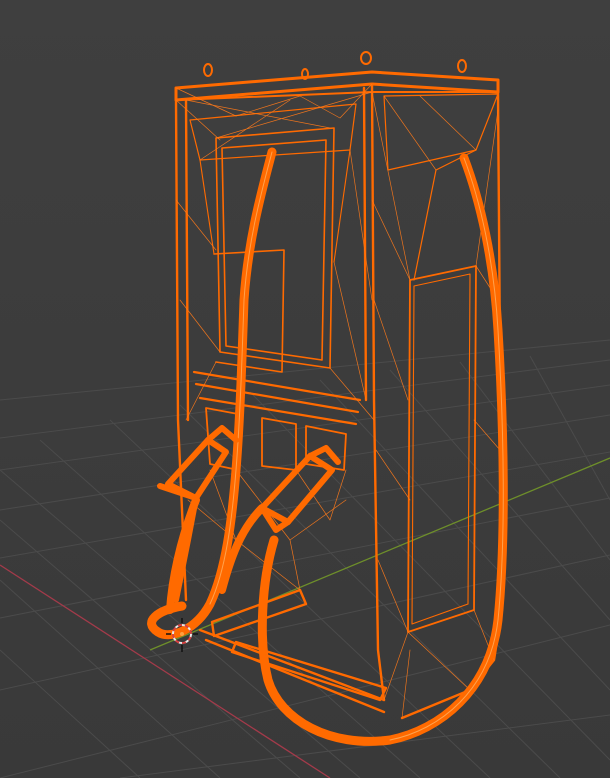 This screenshot has height=778, width=610. I want to click on top-cap, so click(337, 86).